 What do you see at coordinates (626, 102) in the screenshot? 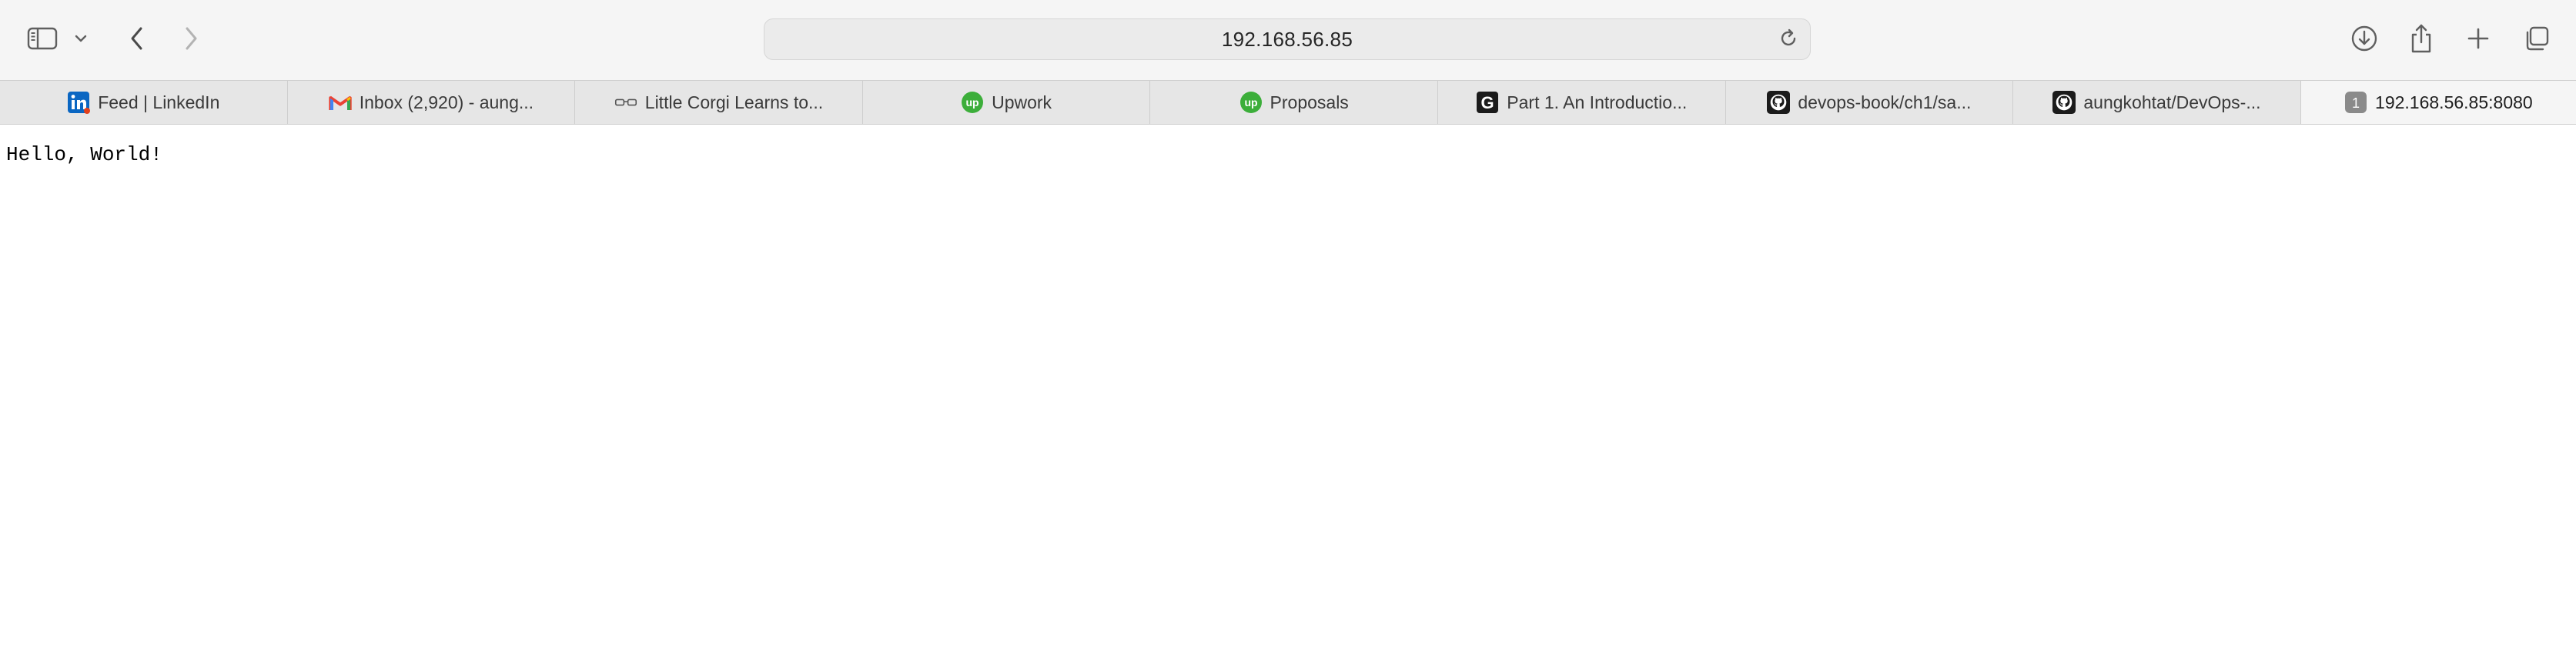
I see `glasses-icon` at bounding box center [626, 102].